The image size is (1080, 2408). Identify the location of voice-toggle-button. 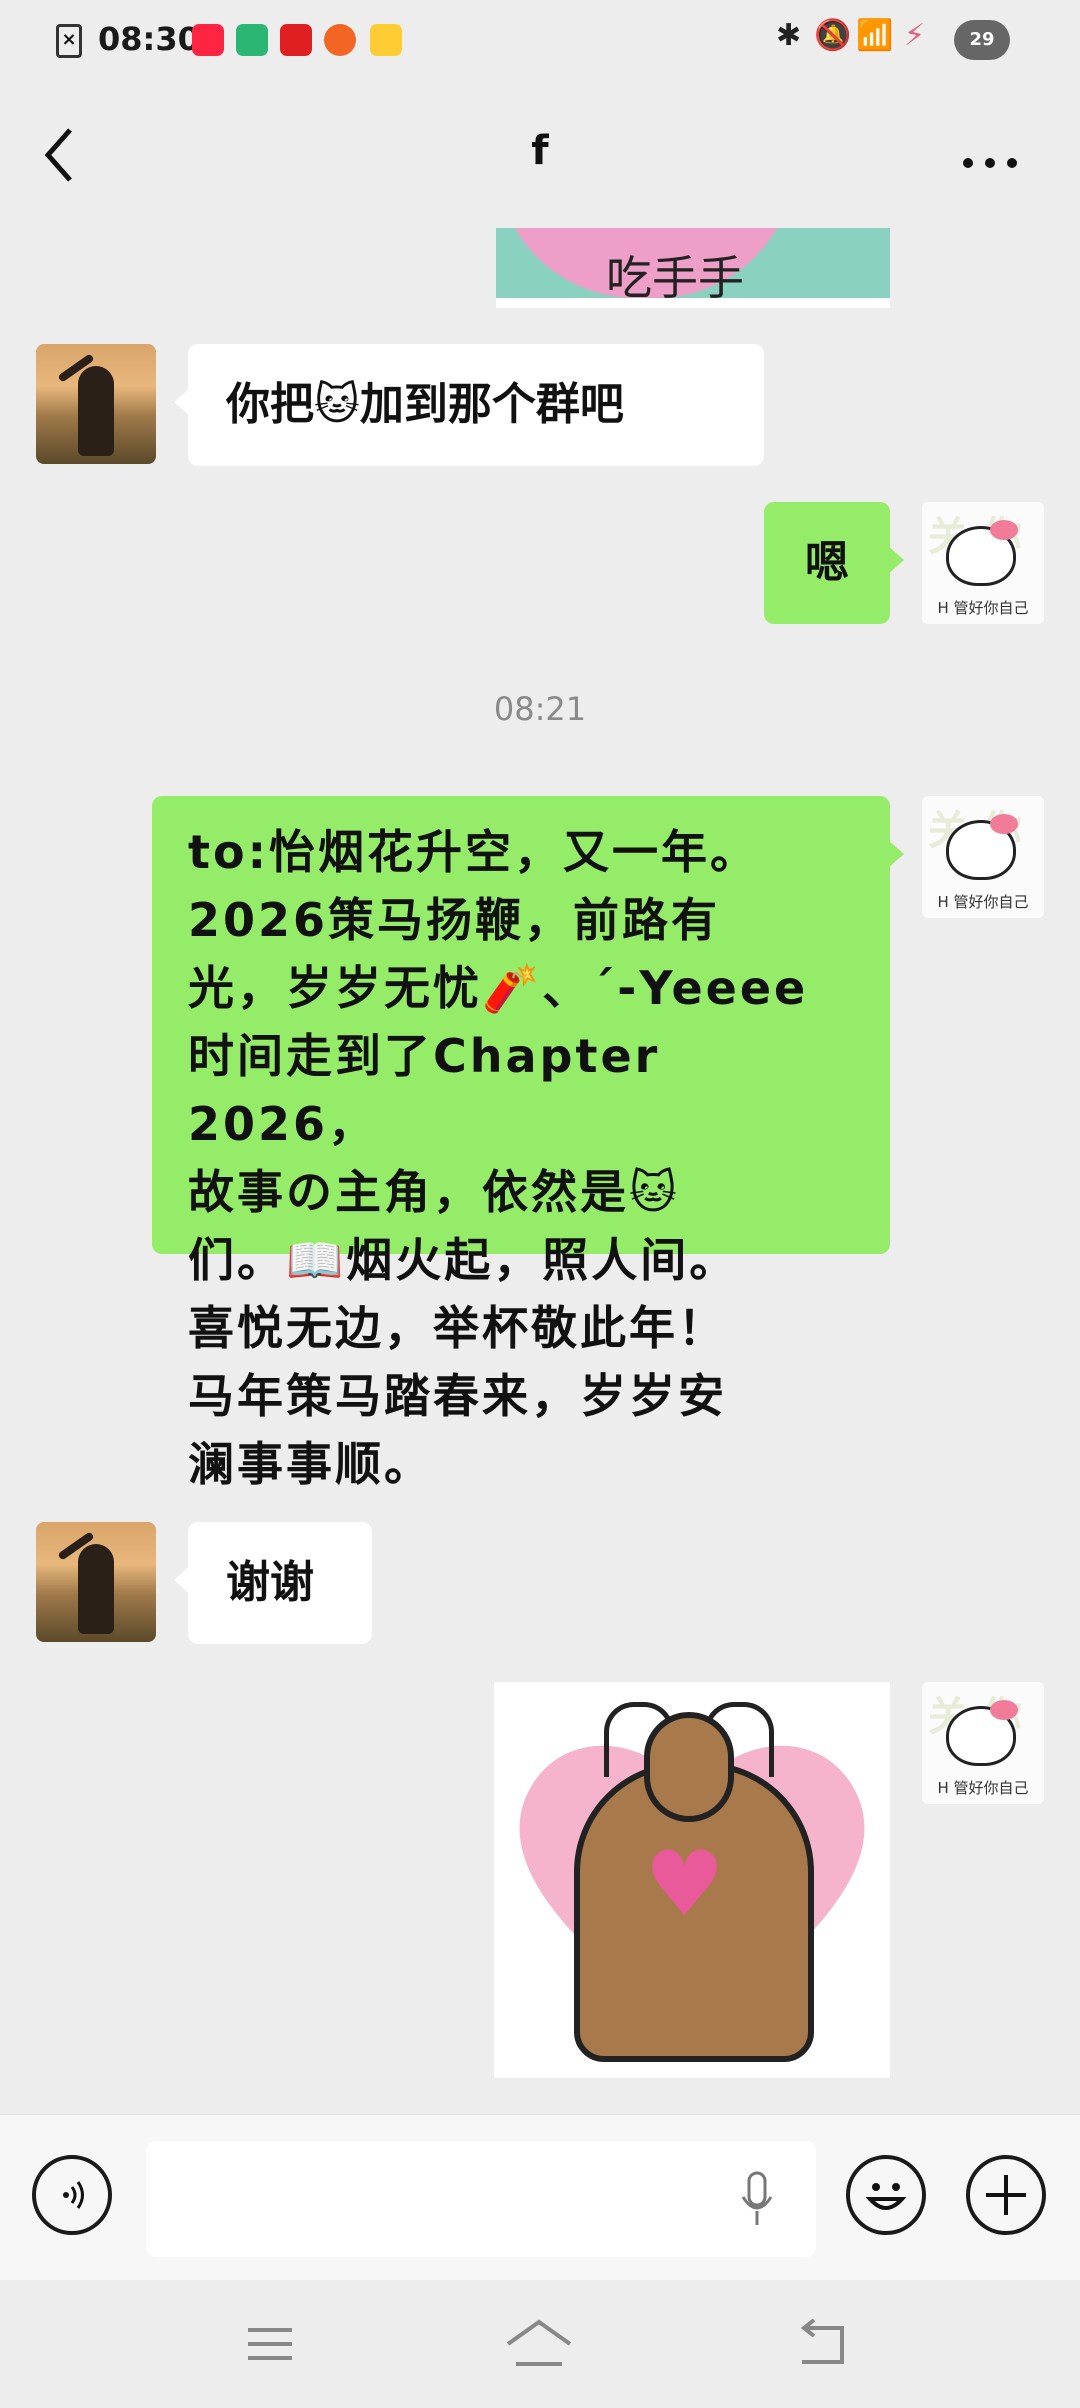
(72, 2195).